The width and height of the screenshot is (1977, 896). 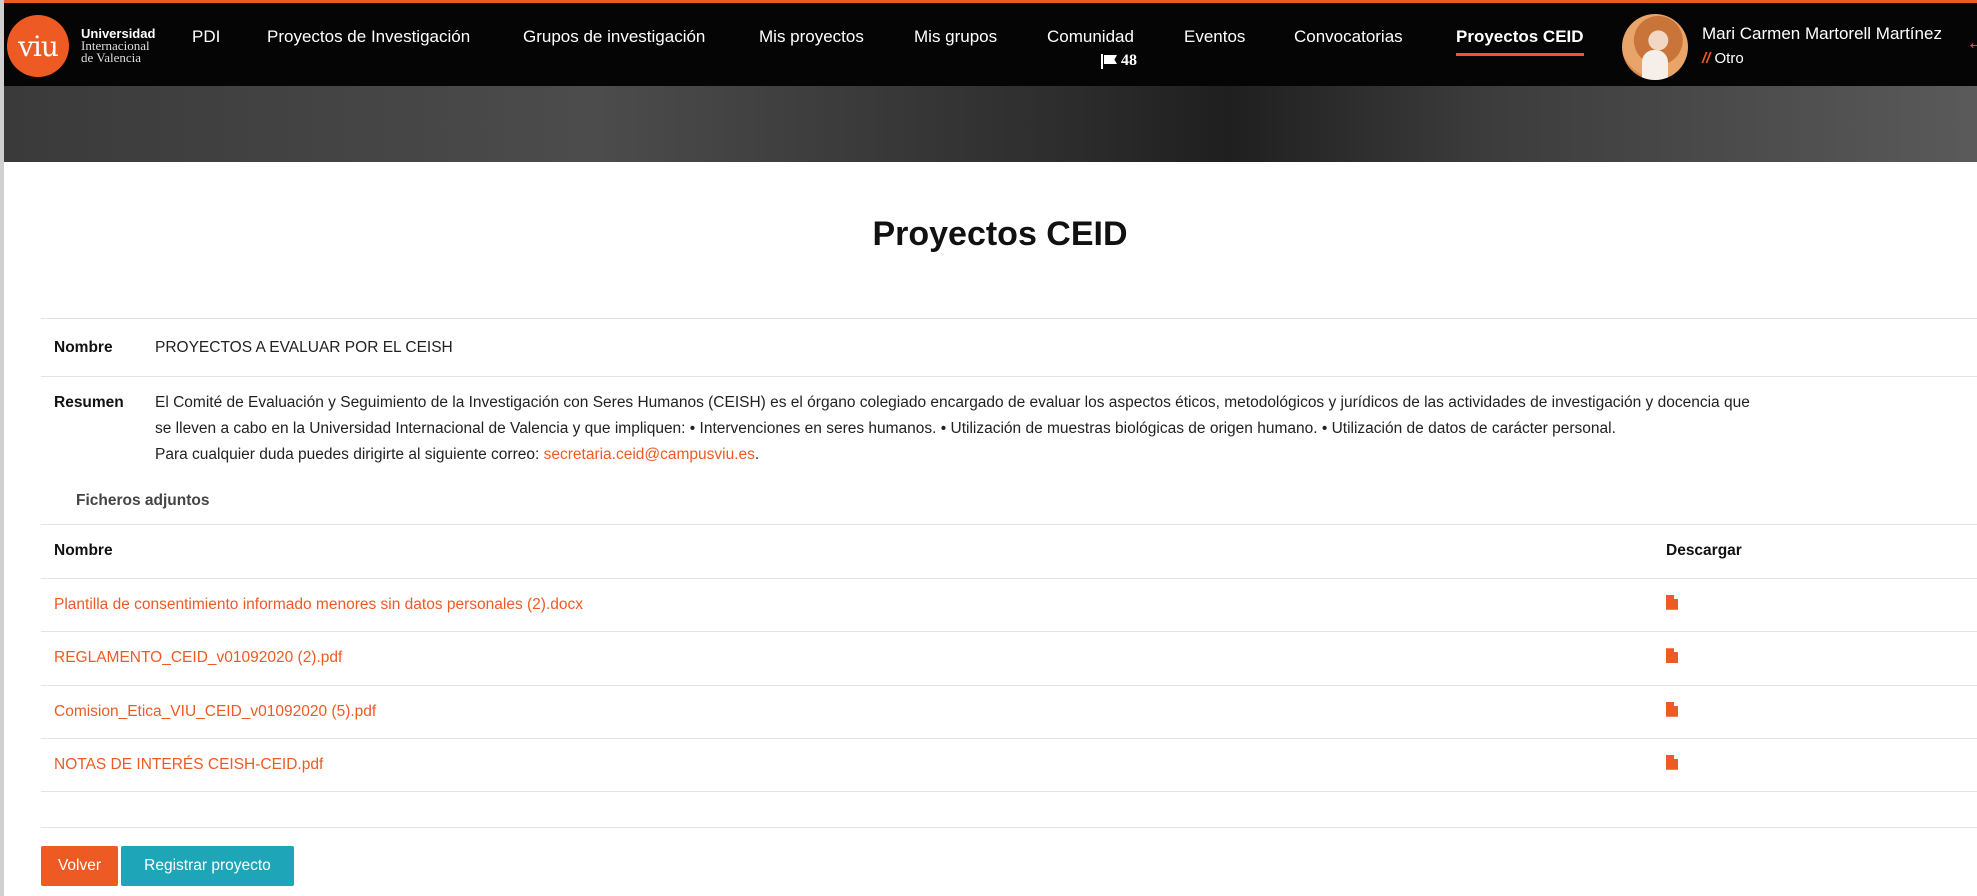 What do you see at coordinates (1655, 47) in the screenshot?
I see `avatar` at bounding box center [1655, 47].